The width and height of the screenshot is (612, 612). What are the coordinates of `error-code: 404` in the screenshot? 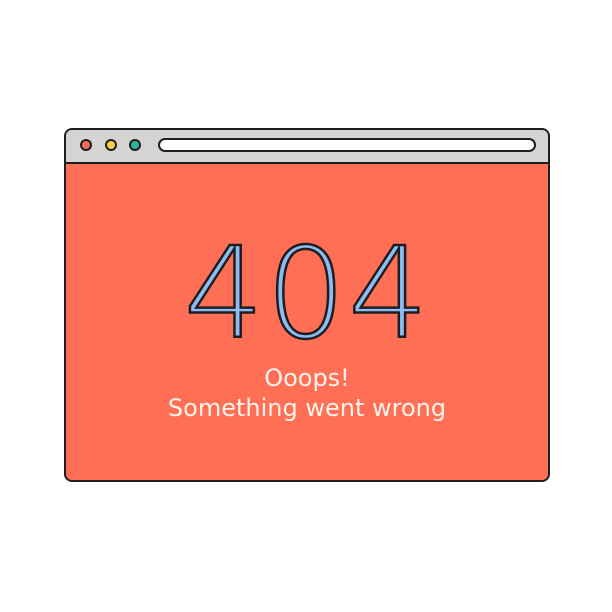 It's located at (307, 293).